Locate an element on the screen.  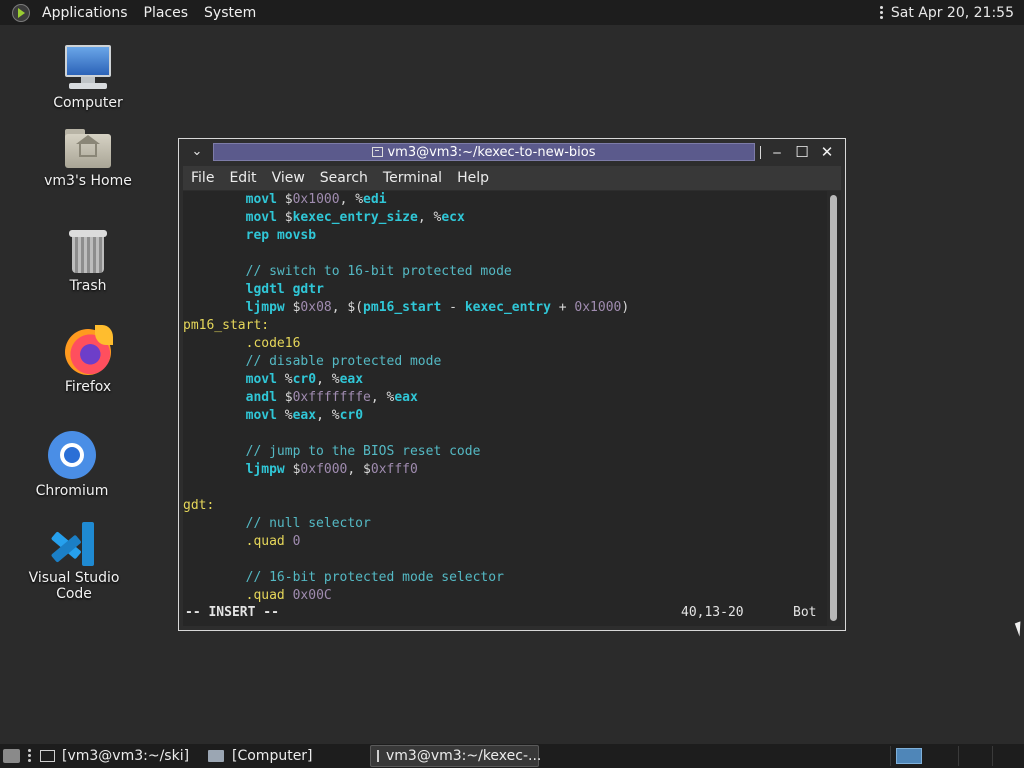
titlebar-separator is located at coordinates (760, 152).